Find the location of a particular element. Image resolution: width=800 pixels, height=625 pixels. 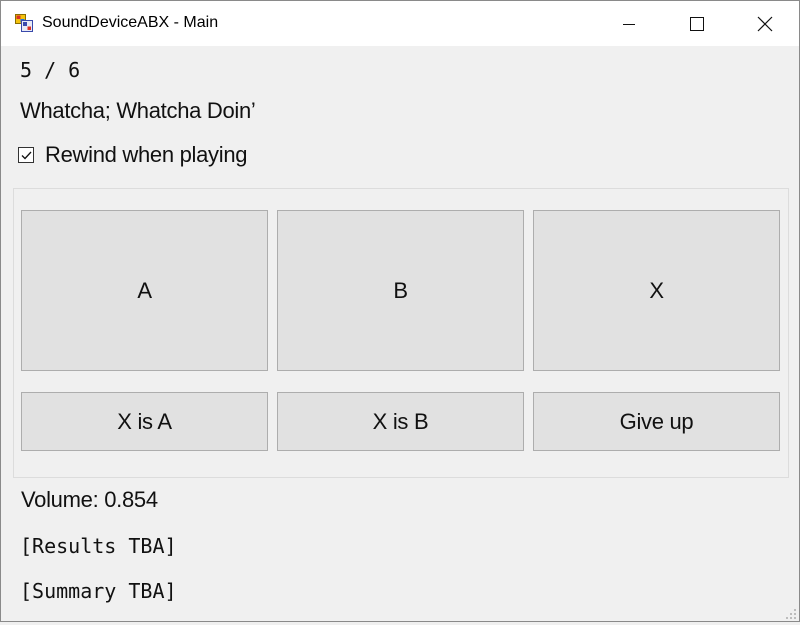

maximize-icon is located at coordinates (697, 23).